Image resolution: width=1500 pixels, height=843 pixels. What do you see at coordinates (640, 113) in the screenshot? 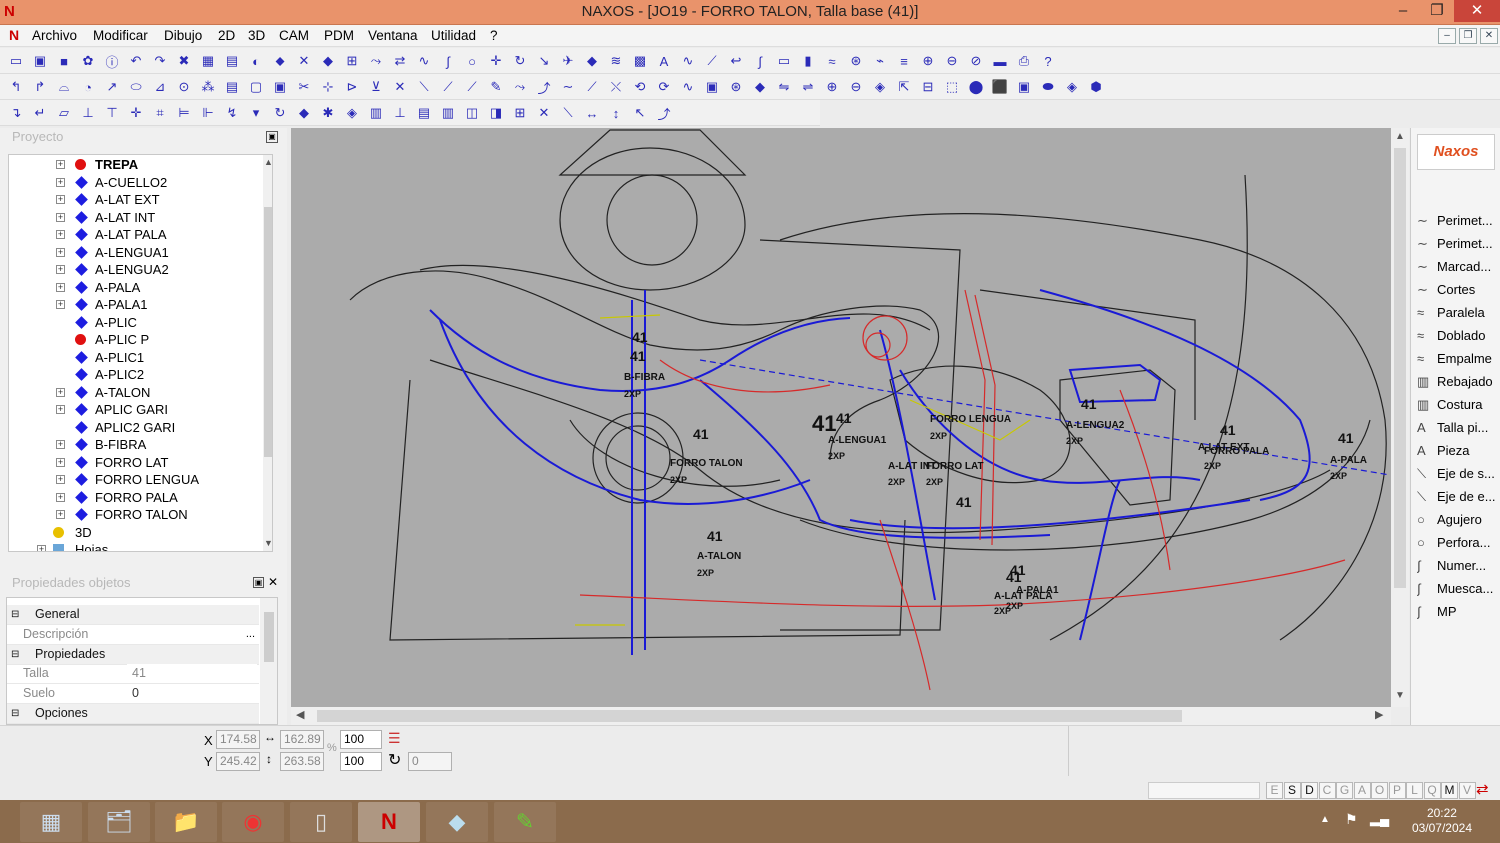
I see `tb3-tool-icon: ↖` at bounding box center [640, 113].